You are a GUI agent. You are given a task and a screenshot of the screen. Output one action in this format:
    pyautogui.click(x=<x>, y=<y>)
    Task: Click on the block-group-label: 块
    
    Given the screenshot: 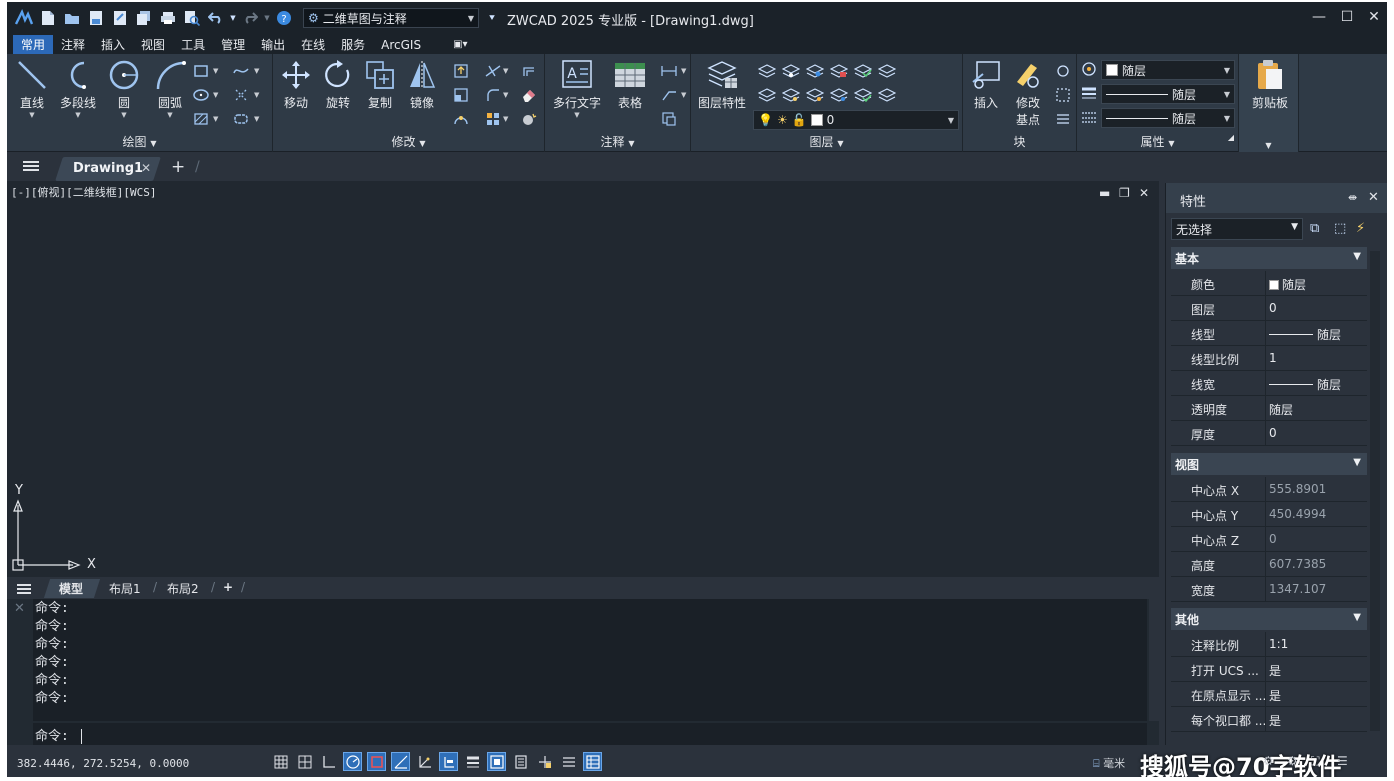 What is the action you would take?
    pyautogui.click(x=1019, y=141)
    